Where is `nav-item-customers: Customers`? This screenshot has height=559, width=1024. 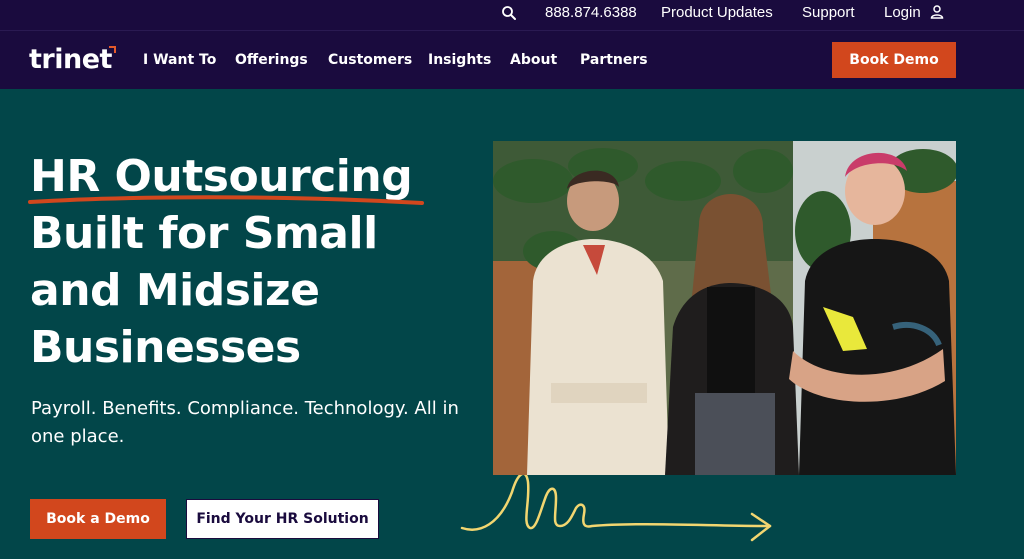
nav-item-customers: Customers is located at coordinates (370, 60).